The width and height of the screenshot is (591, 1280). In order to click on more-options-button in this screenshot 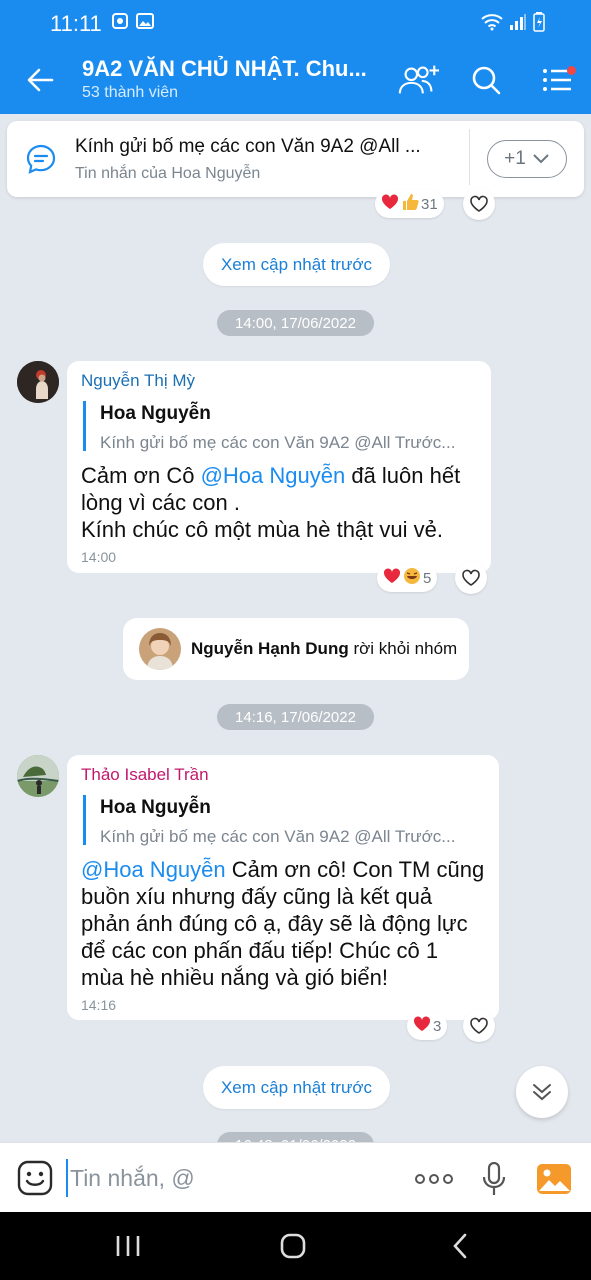, I will do `click(434, 1179)`.